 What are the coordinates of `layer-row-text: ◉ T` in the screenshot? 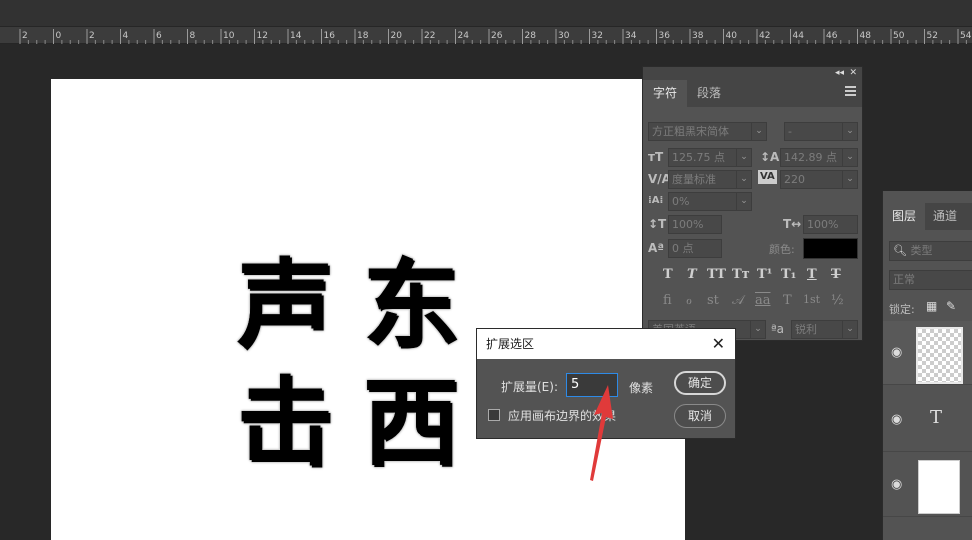 It's located at (927, 420).